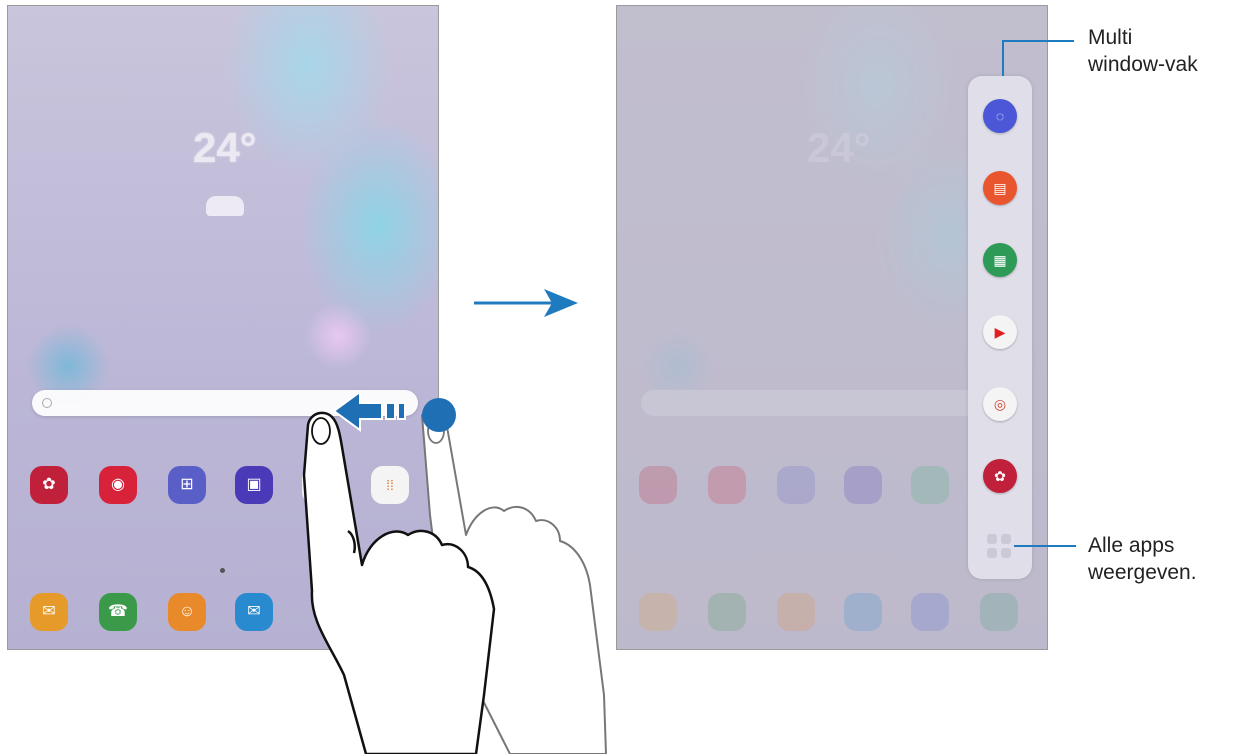 The image size is (1239, 754). I want to click on app-icon-galaxy-essentials: ⊞, so click(187, 485).